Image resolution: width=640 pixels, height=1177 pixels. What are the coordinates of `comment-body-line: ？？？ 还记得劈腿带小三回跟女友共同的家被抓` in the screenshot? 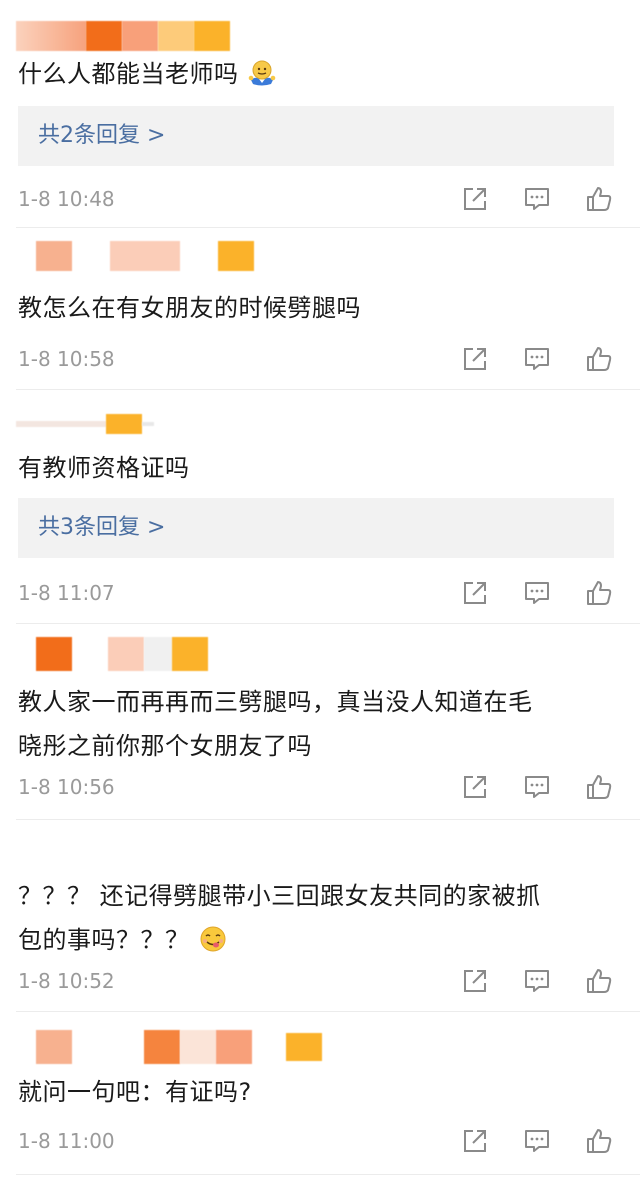 It's located at (279, 896).